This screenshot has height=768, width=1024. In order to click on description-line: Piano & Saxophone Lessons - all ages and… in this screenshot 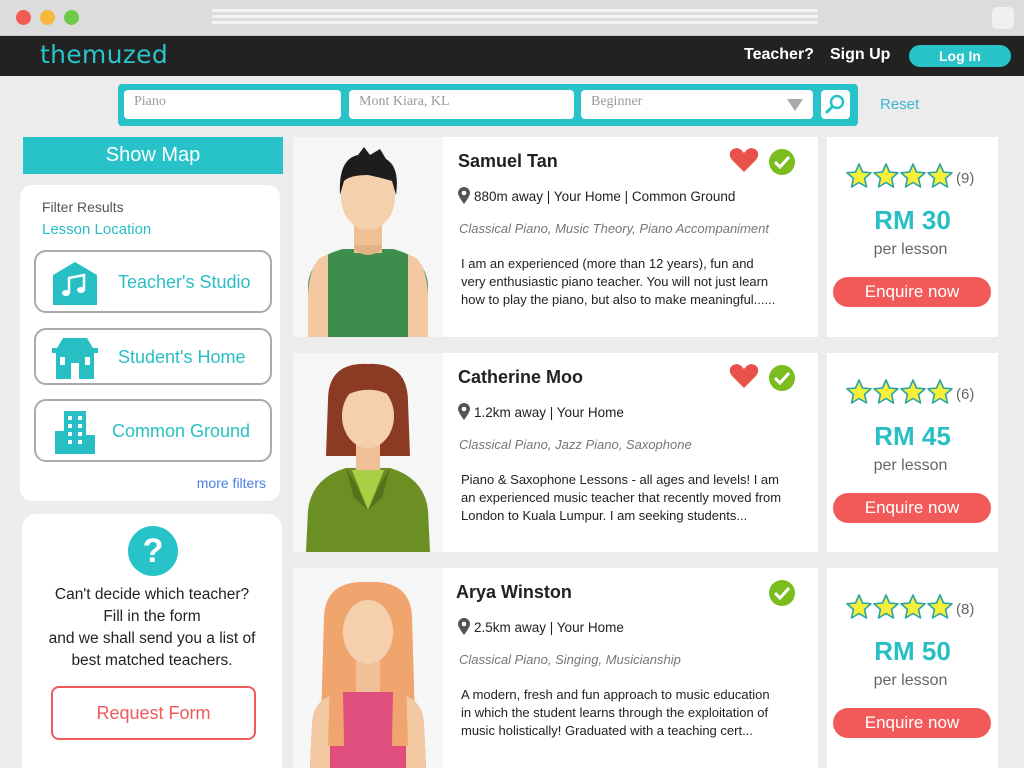, I will do `click(620, 479)`.